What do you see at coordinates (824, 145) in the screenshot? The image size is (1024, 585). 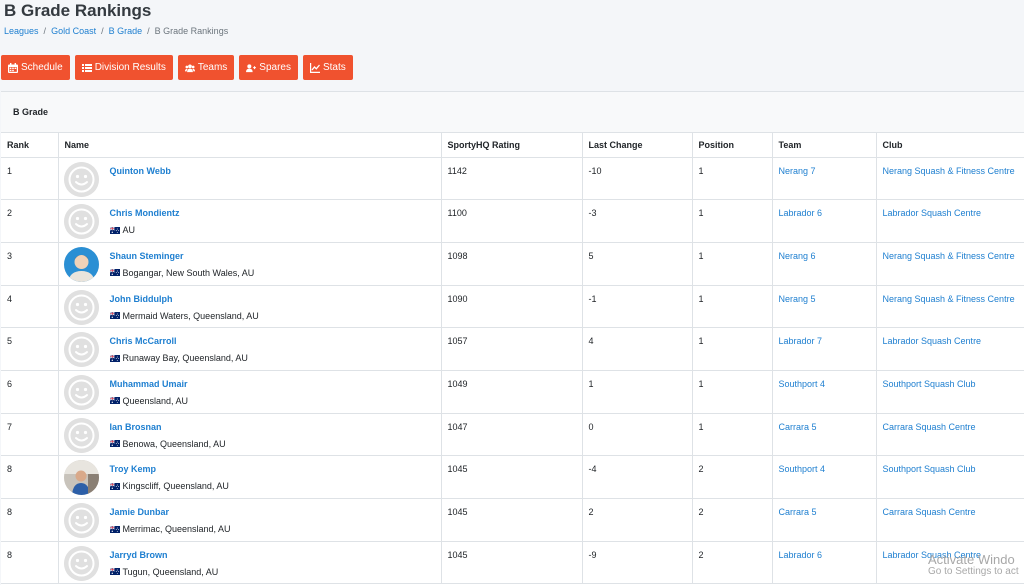 I see `column-header-team: Team` at bounding box center [824, 145].